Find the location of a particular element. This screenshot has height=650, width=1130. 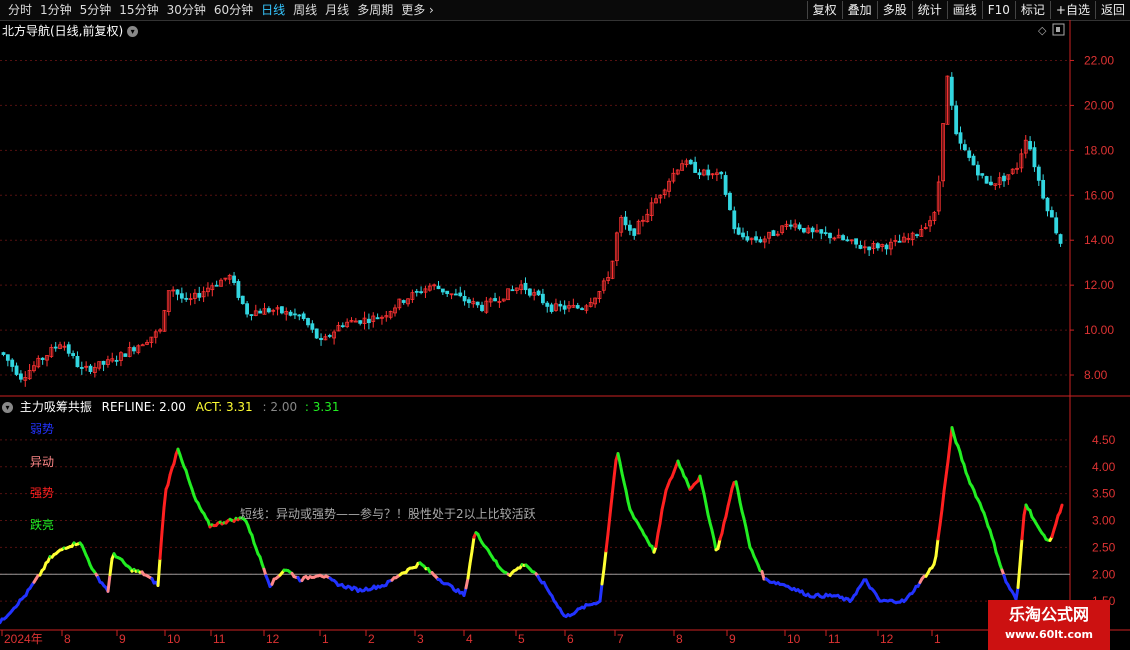

legend-item-1: 异动 is located at coordinates (42, 462).